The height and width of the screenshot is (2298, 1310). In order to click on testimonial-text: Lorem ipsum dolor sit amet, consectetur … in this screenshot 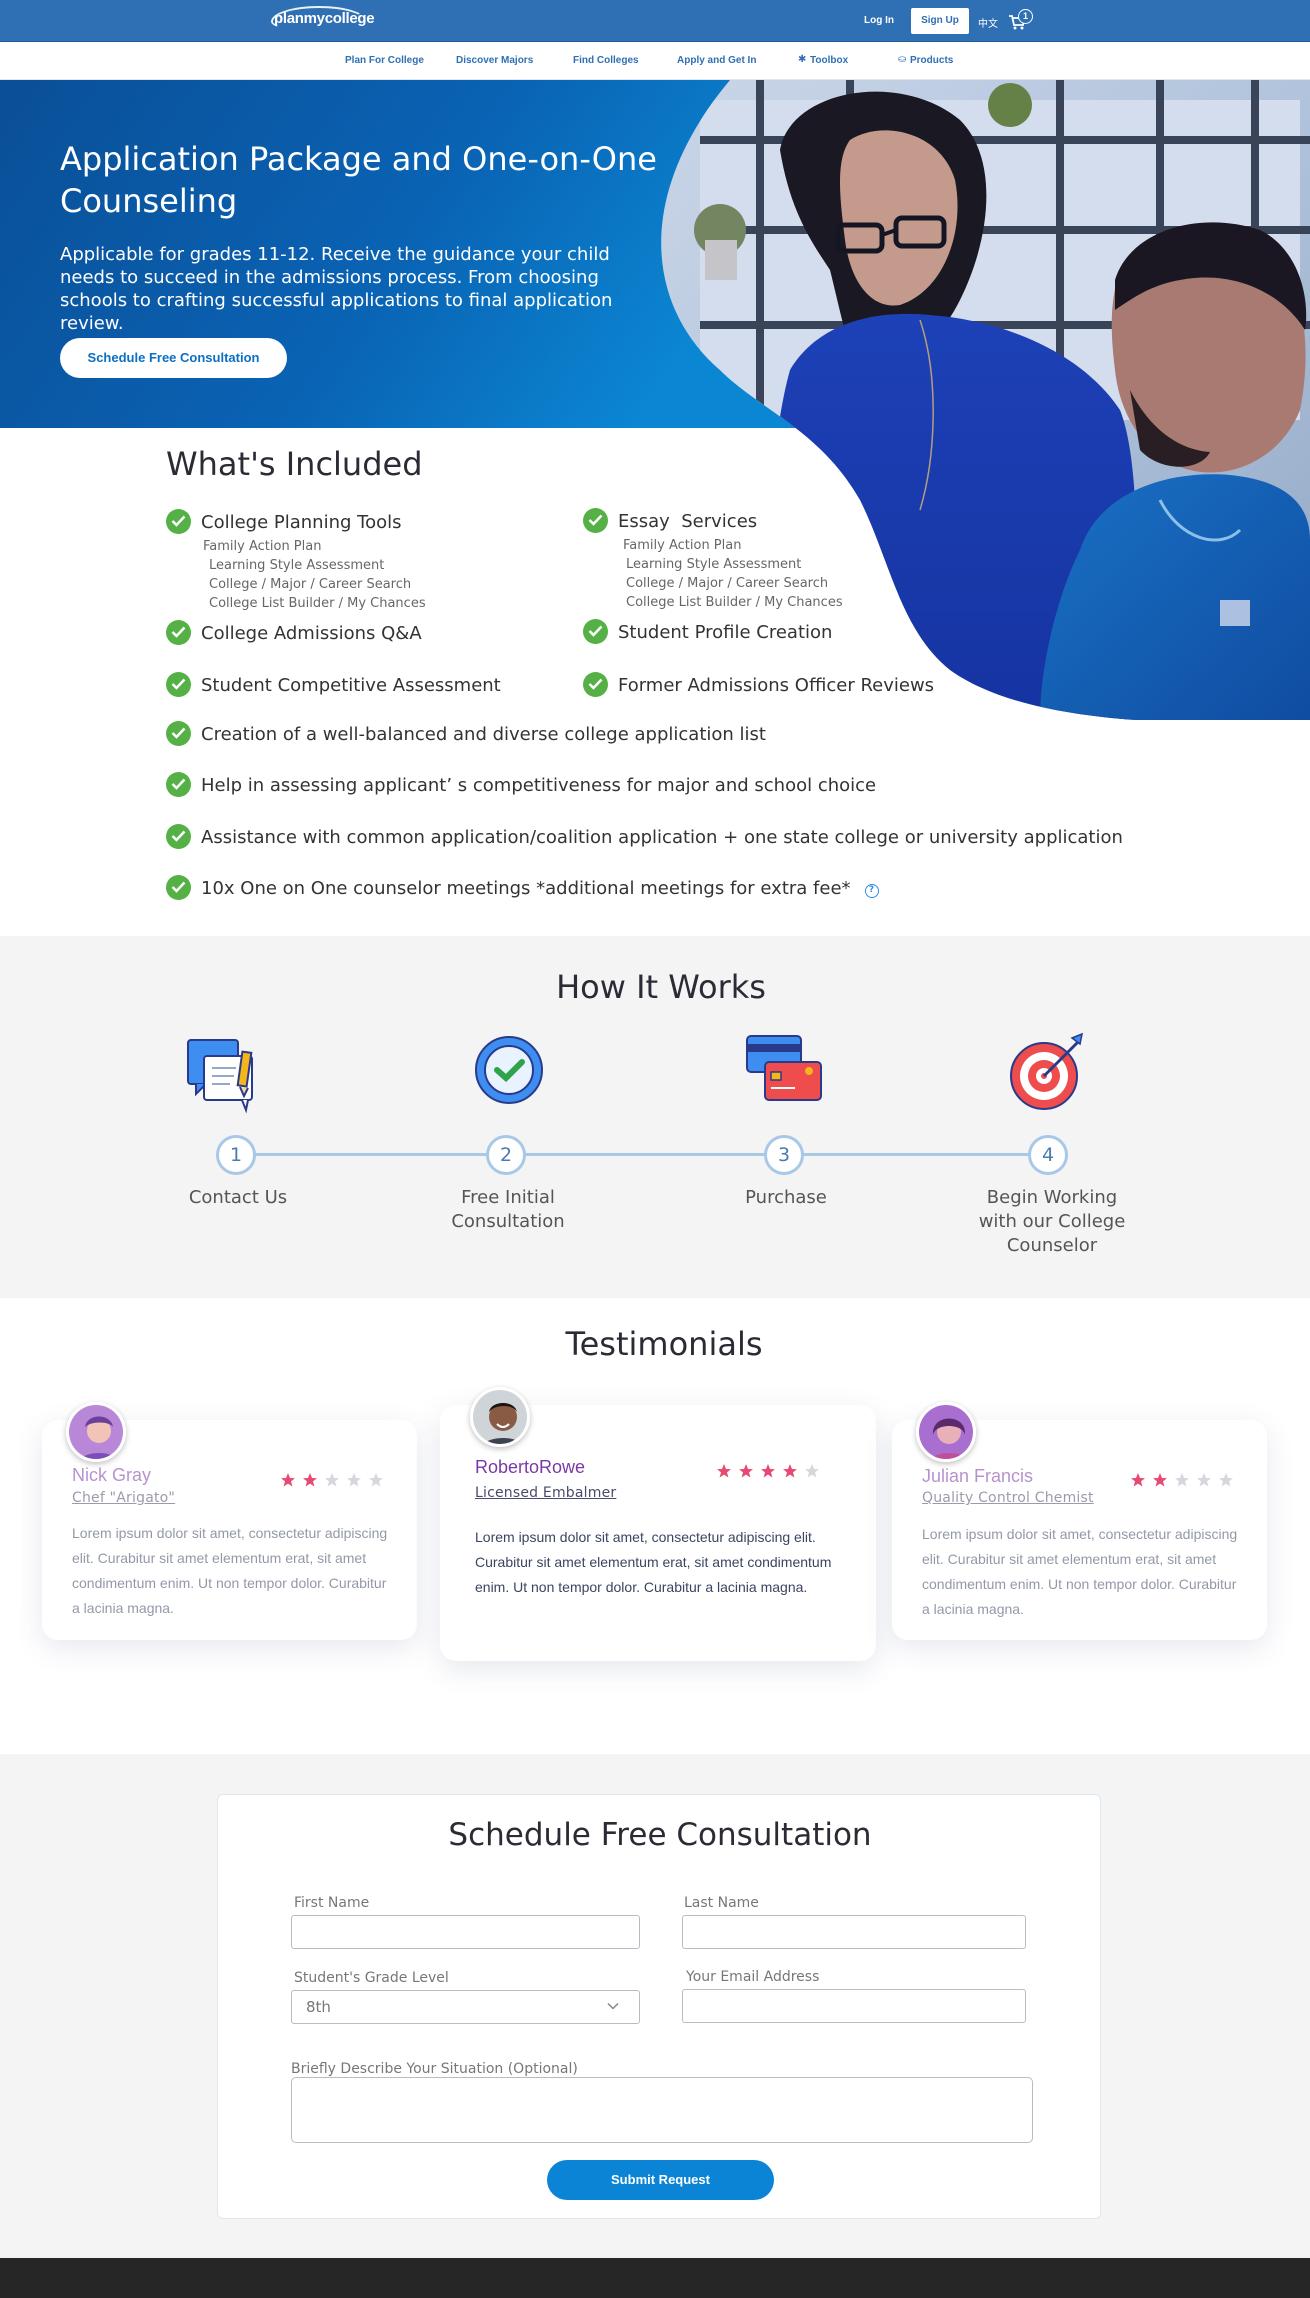, I will do `click(653, 1562)`.